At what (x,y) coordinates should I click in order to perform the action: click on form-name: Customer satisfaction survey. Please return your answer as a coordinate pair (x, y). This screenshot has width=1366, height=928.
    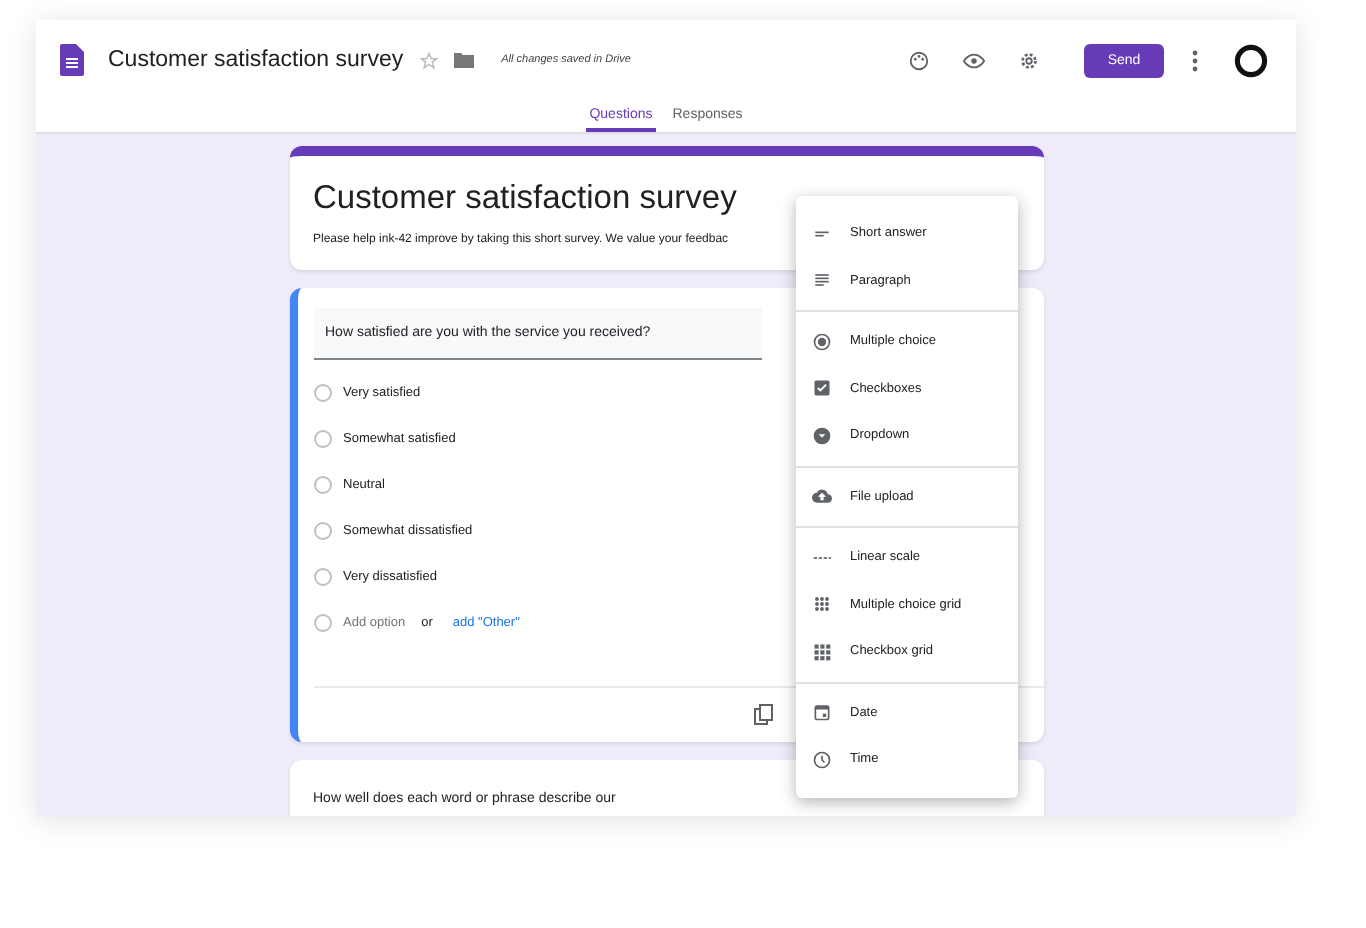
    Looking at the image, I should click on (256, 60).